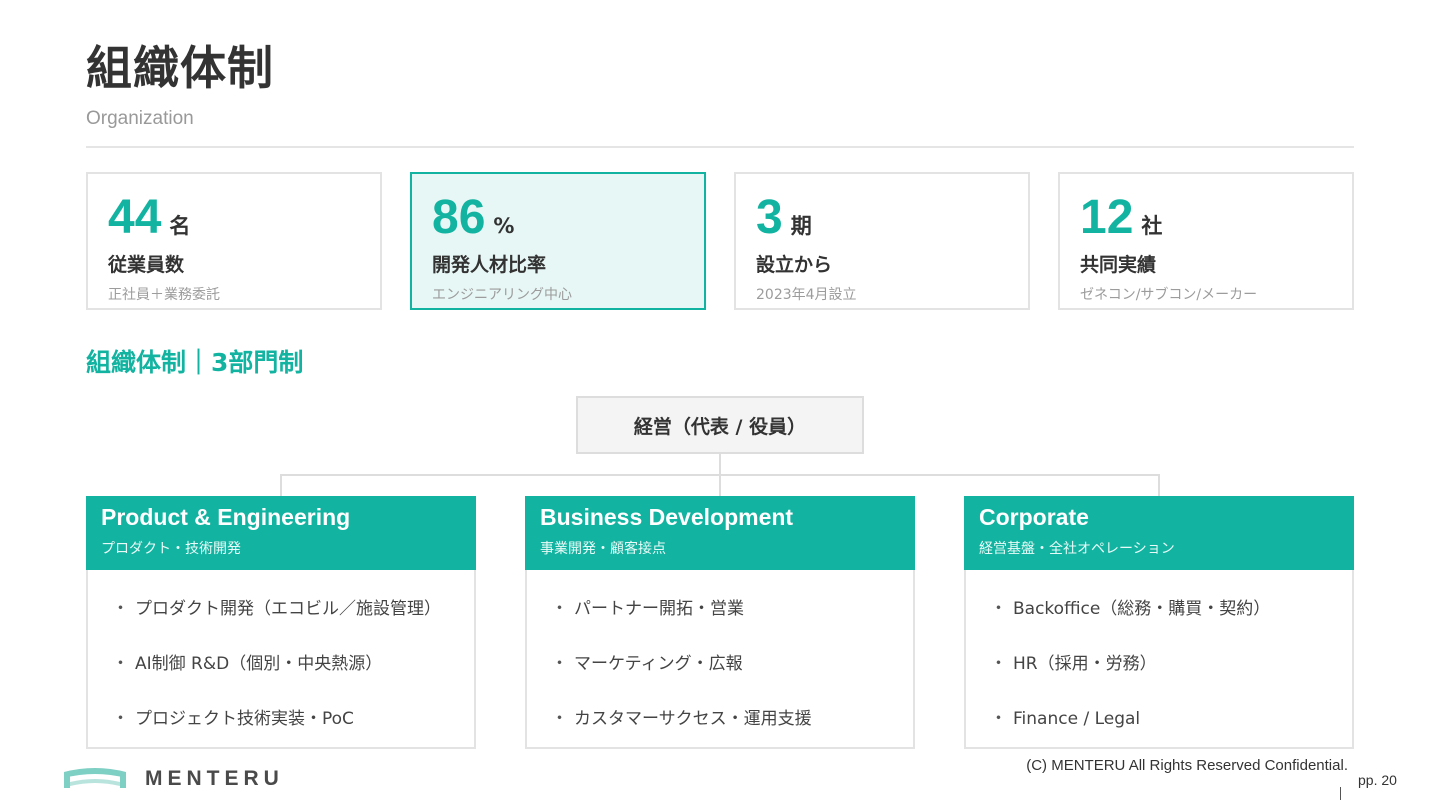 The width and height of the screenshot is (1440, 810). I want to click on logo-wave-icon, so click(95, 778).